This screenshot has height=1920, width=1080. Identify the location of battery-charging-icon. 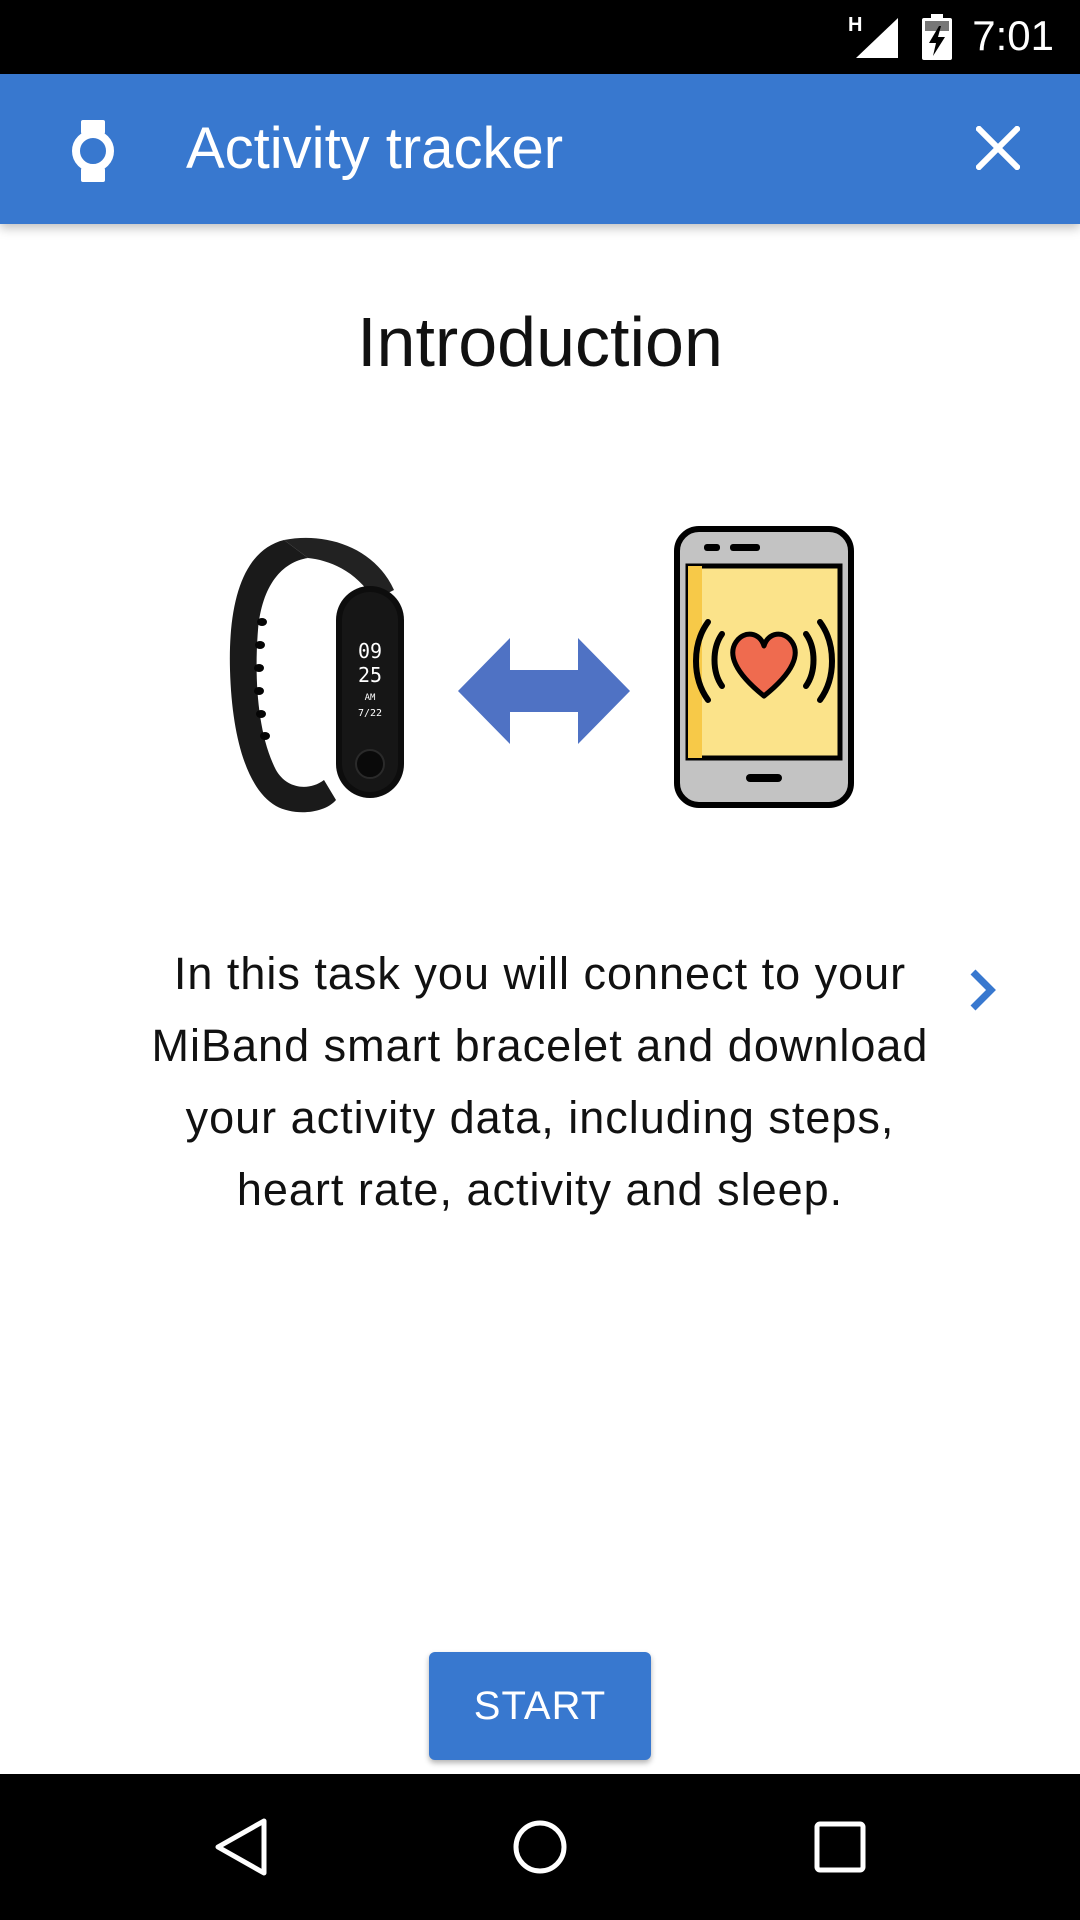
(937, 37).